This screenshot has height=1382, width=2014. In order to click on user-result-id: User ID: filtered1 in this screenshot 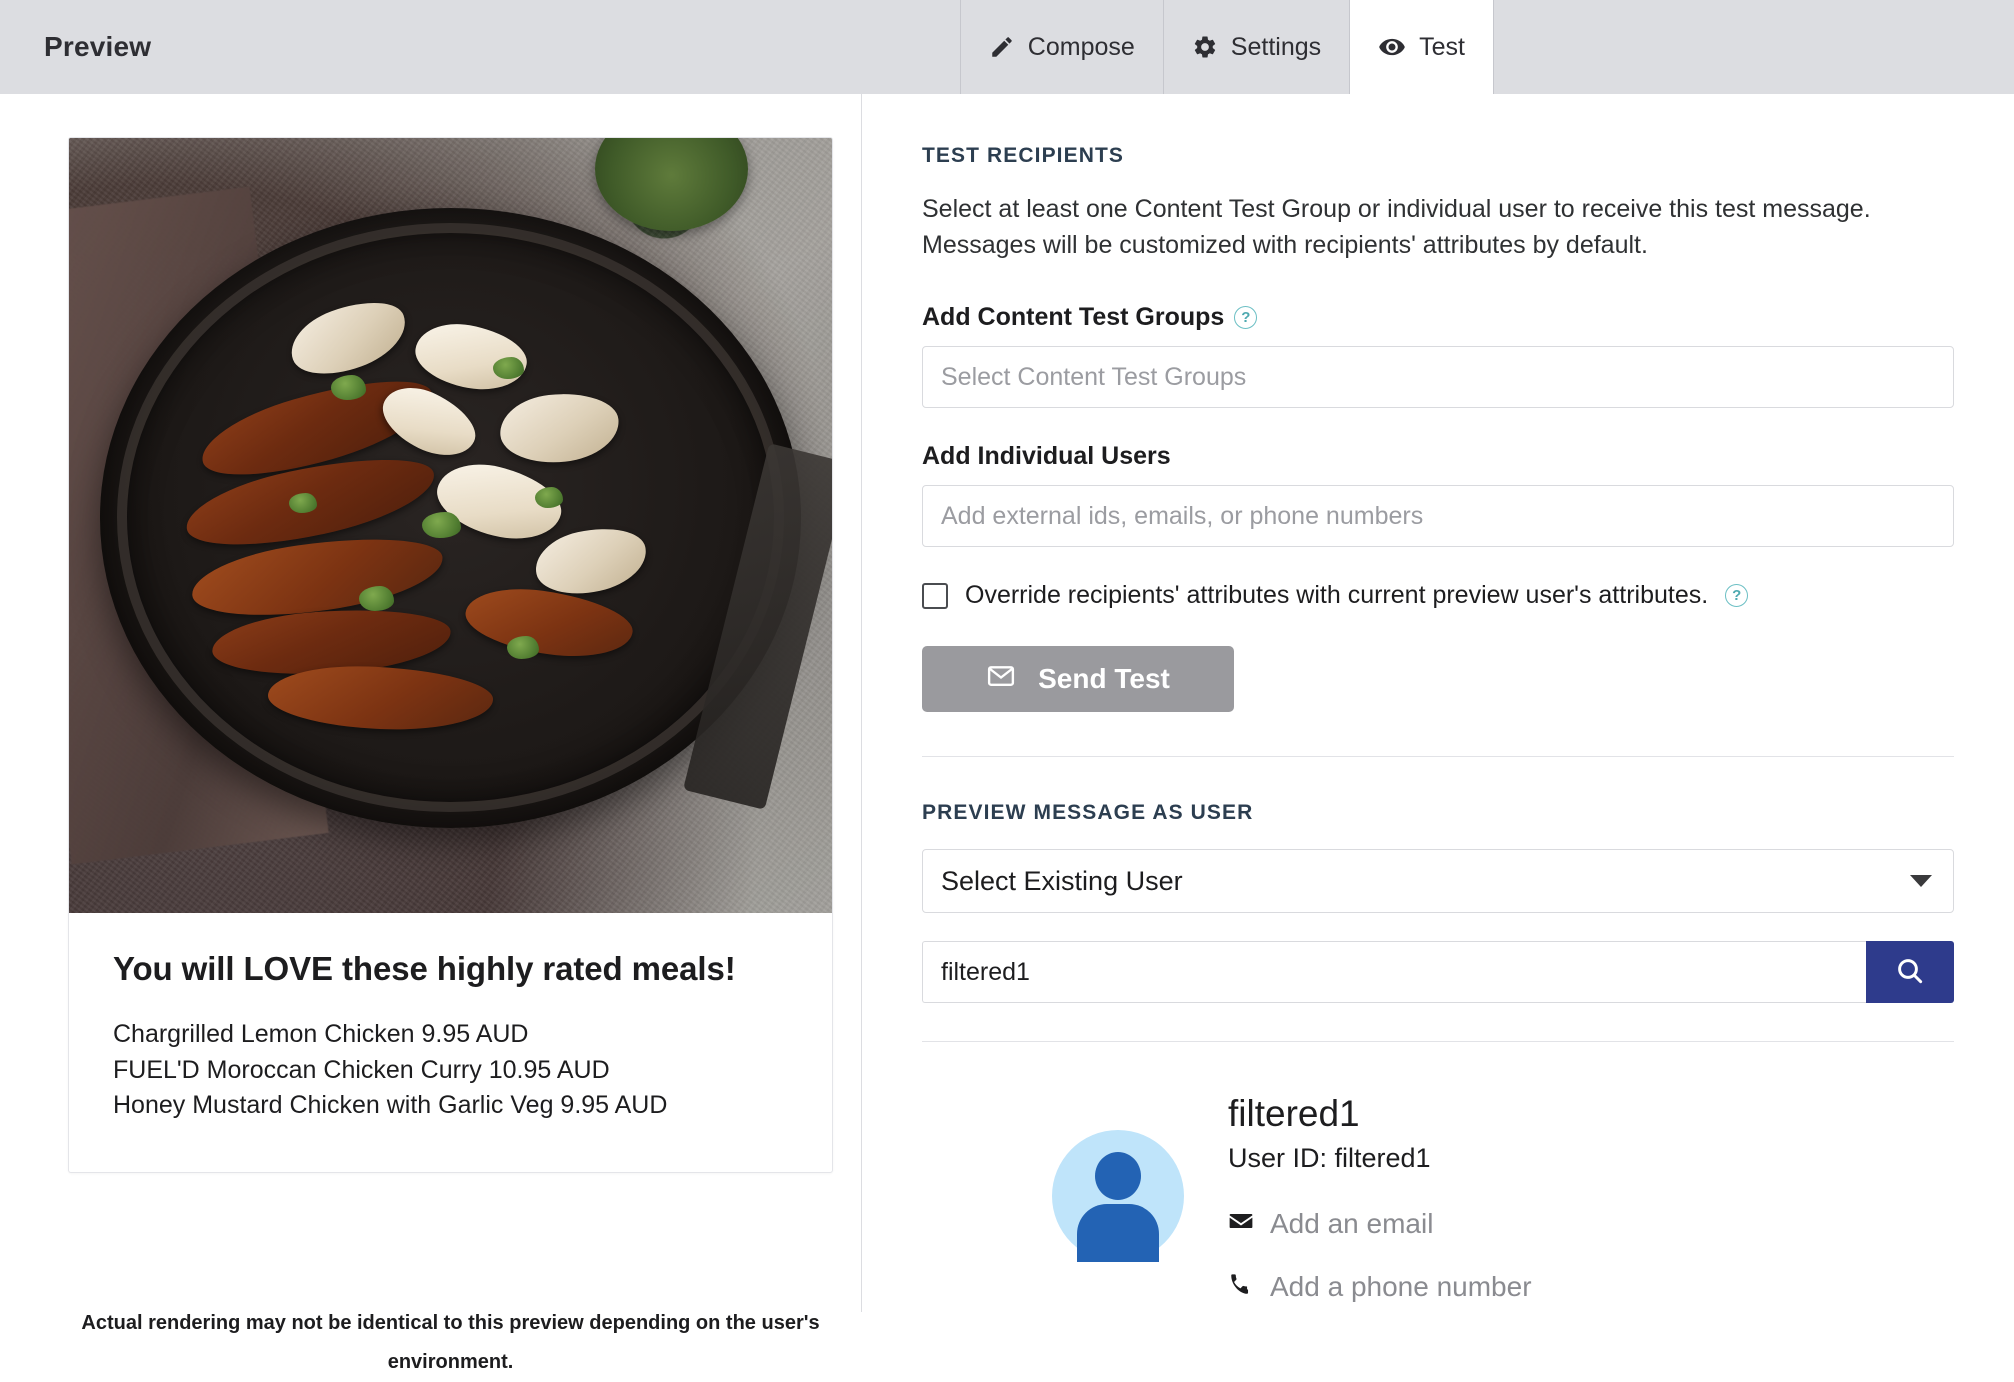, I will do `click(1329, 1157)`.